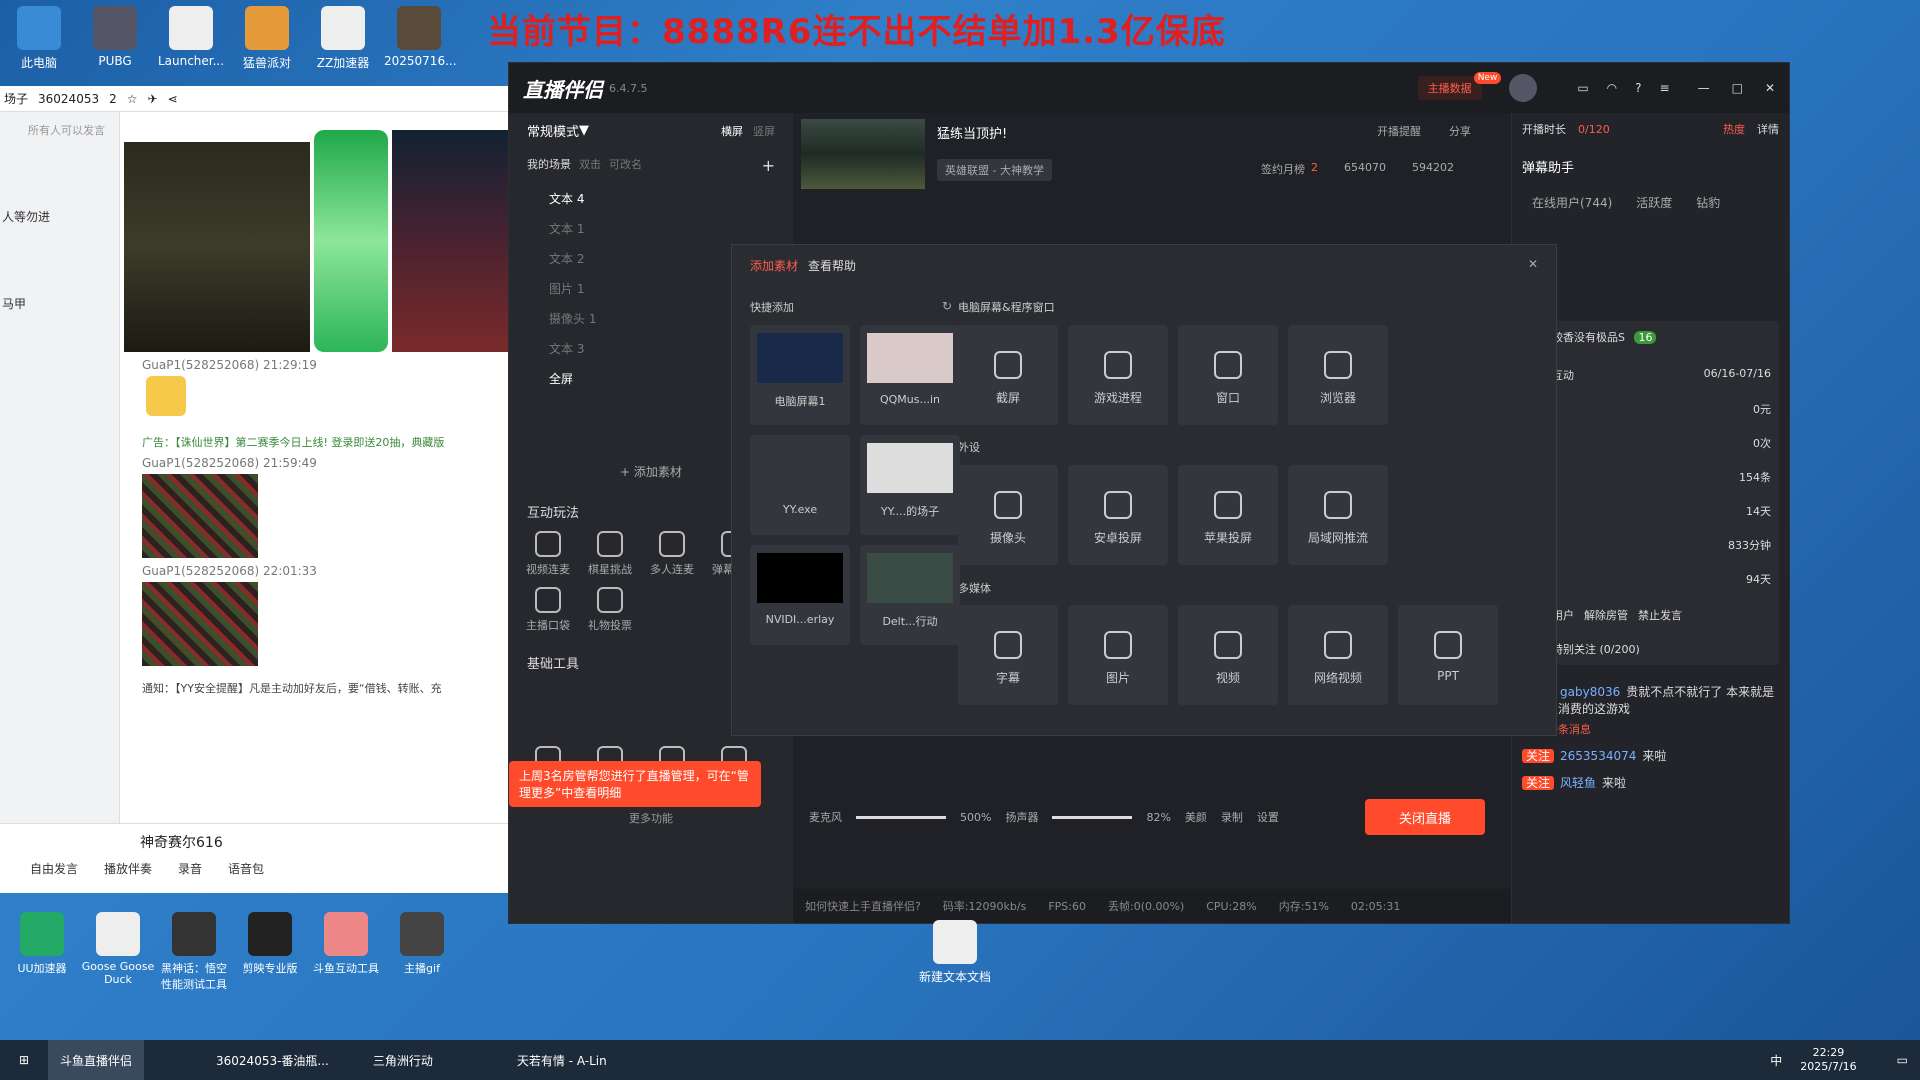 The width and height of the screenshot is (1920, 1080). I want to click on media-card: 网络视频, so click(1338, 655).